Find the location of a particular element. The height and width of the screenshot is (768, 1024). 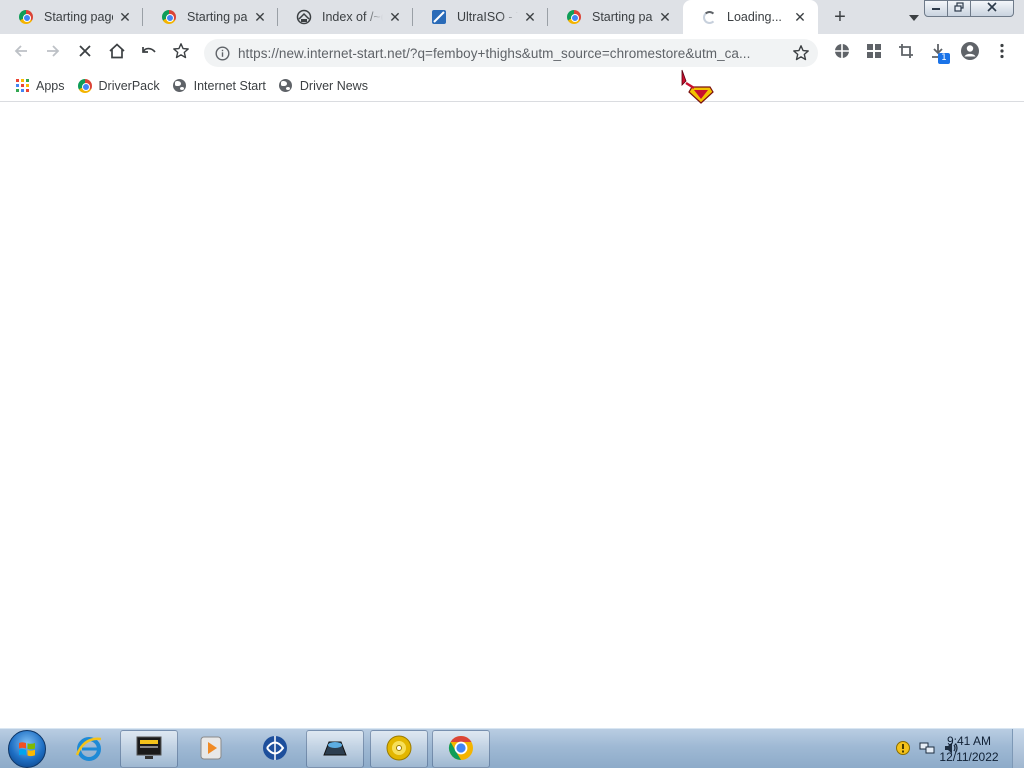

back-arrow-icon is located at coordinates (21, 52).